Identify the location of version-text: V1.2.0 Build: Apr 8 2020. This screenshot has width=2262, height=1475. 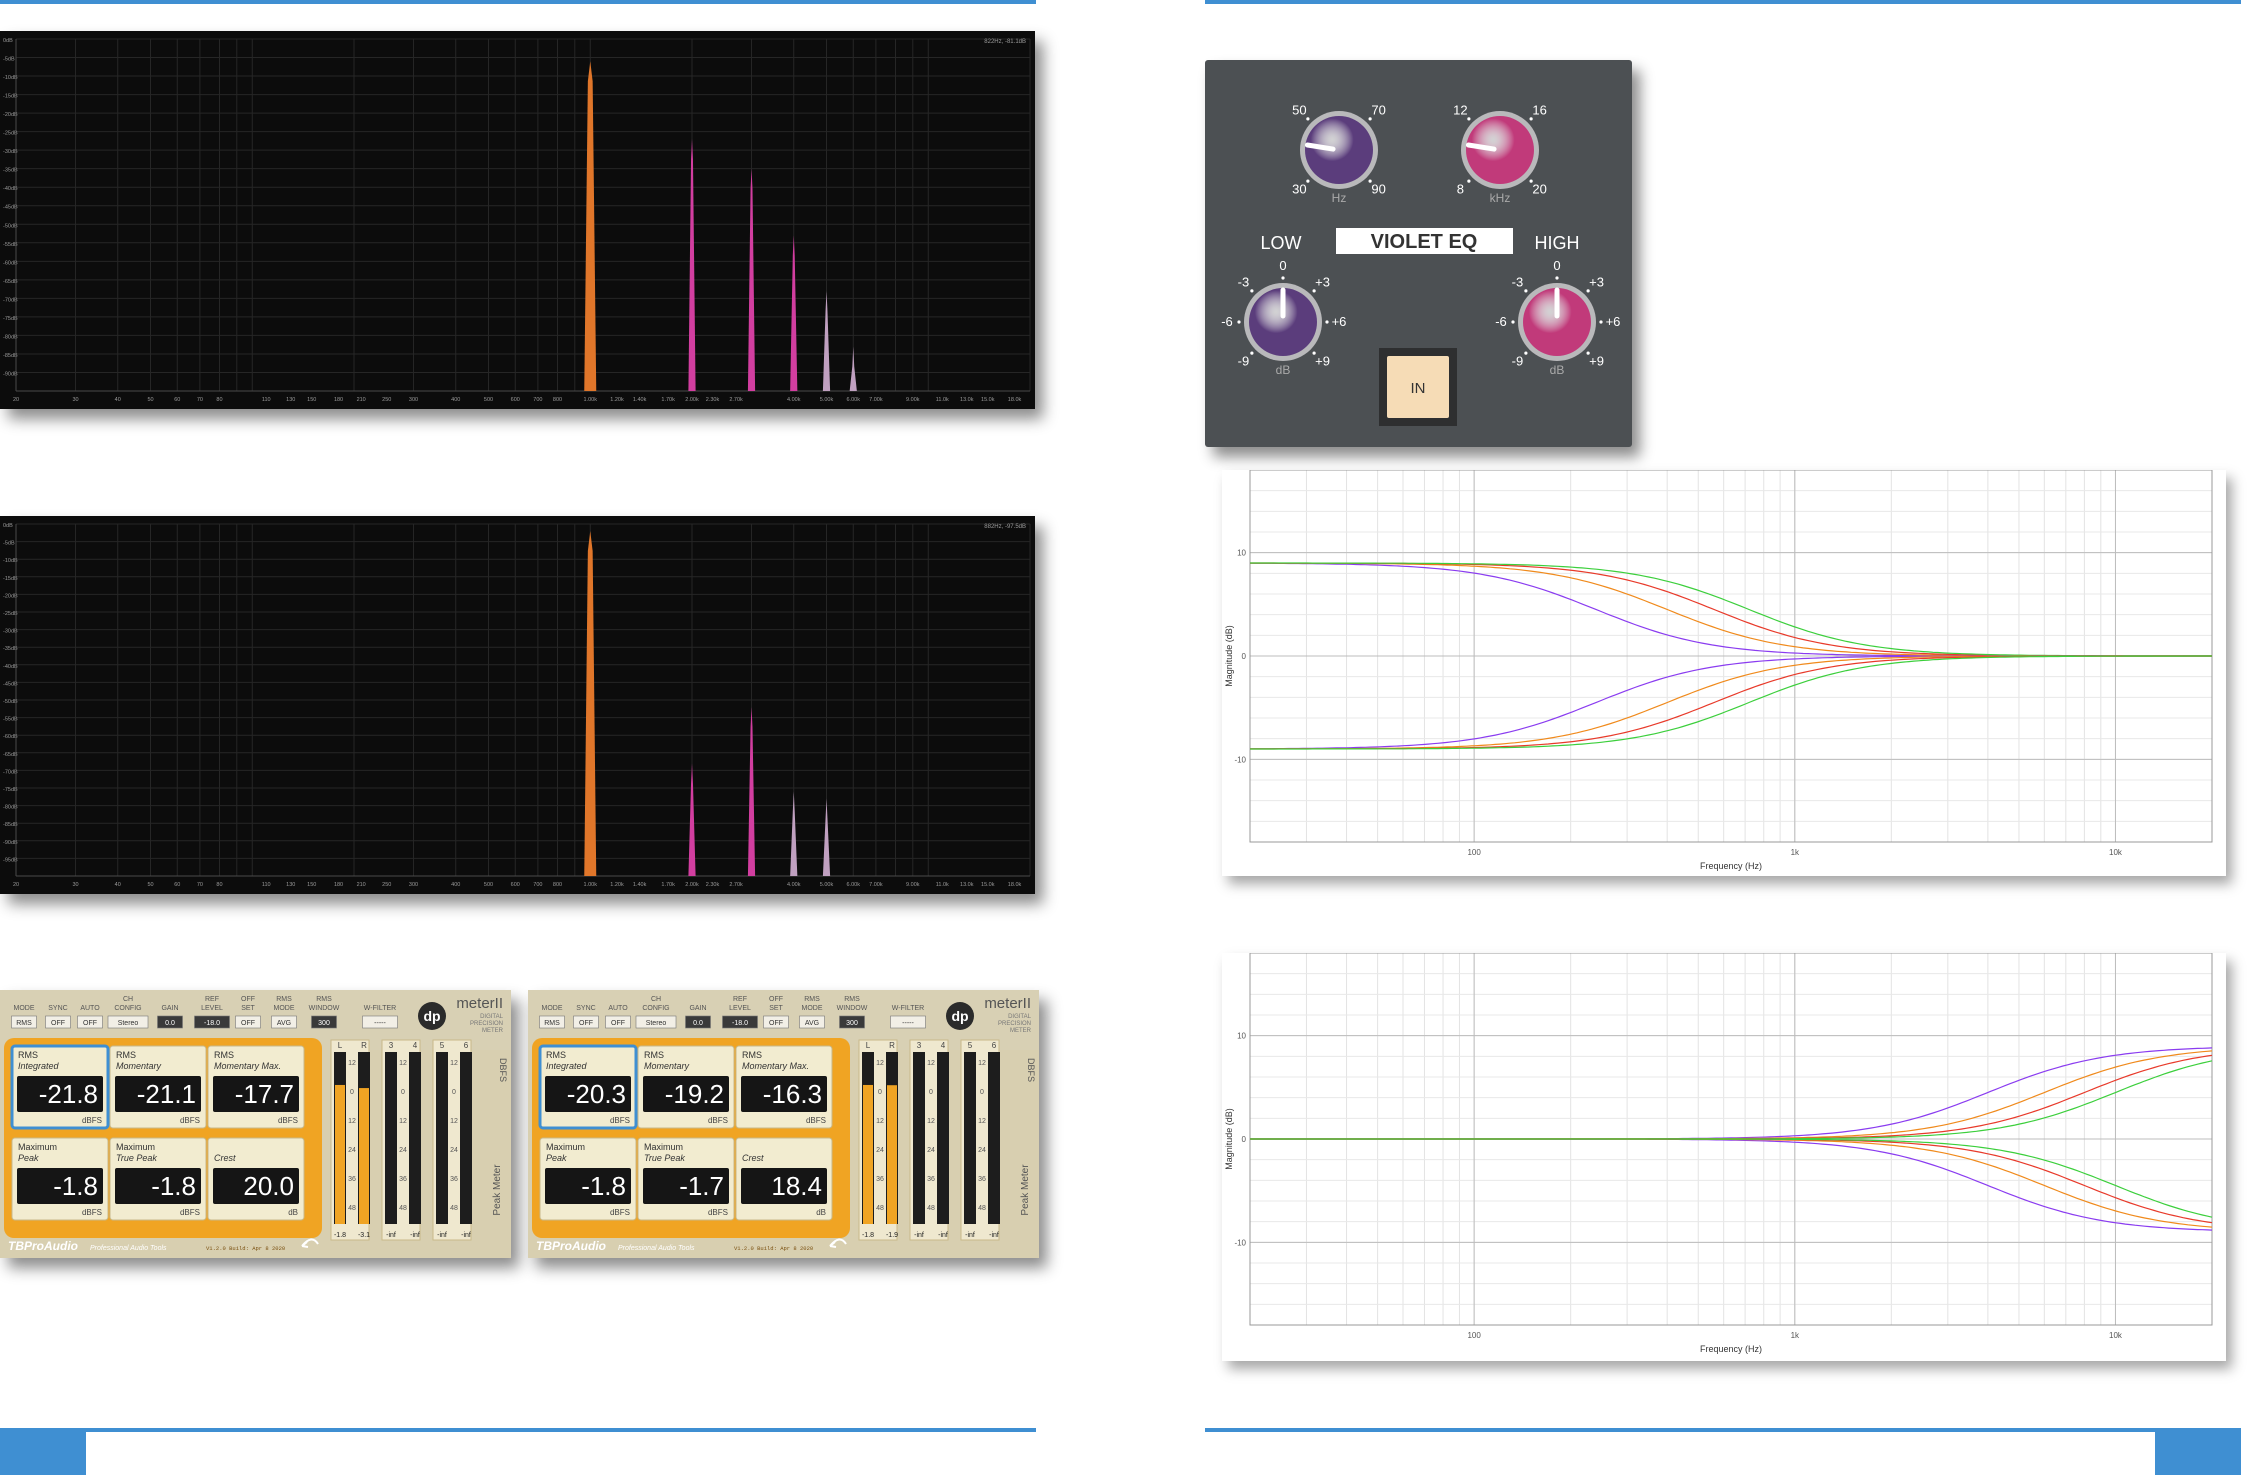
(773, 1248).